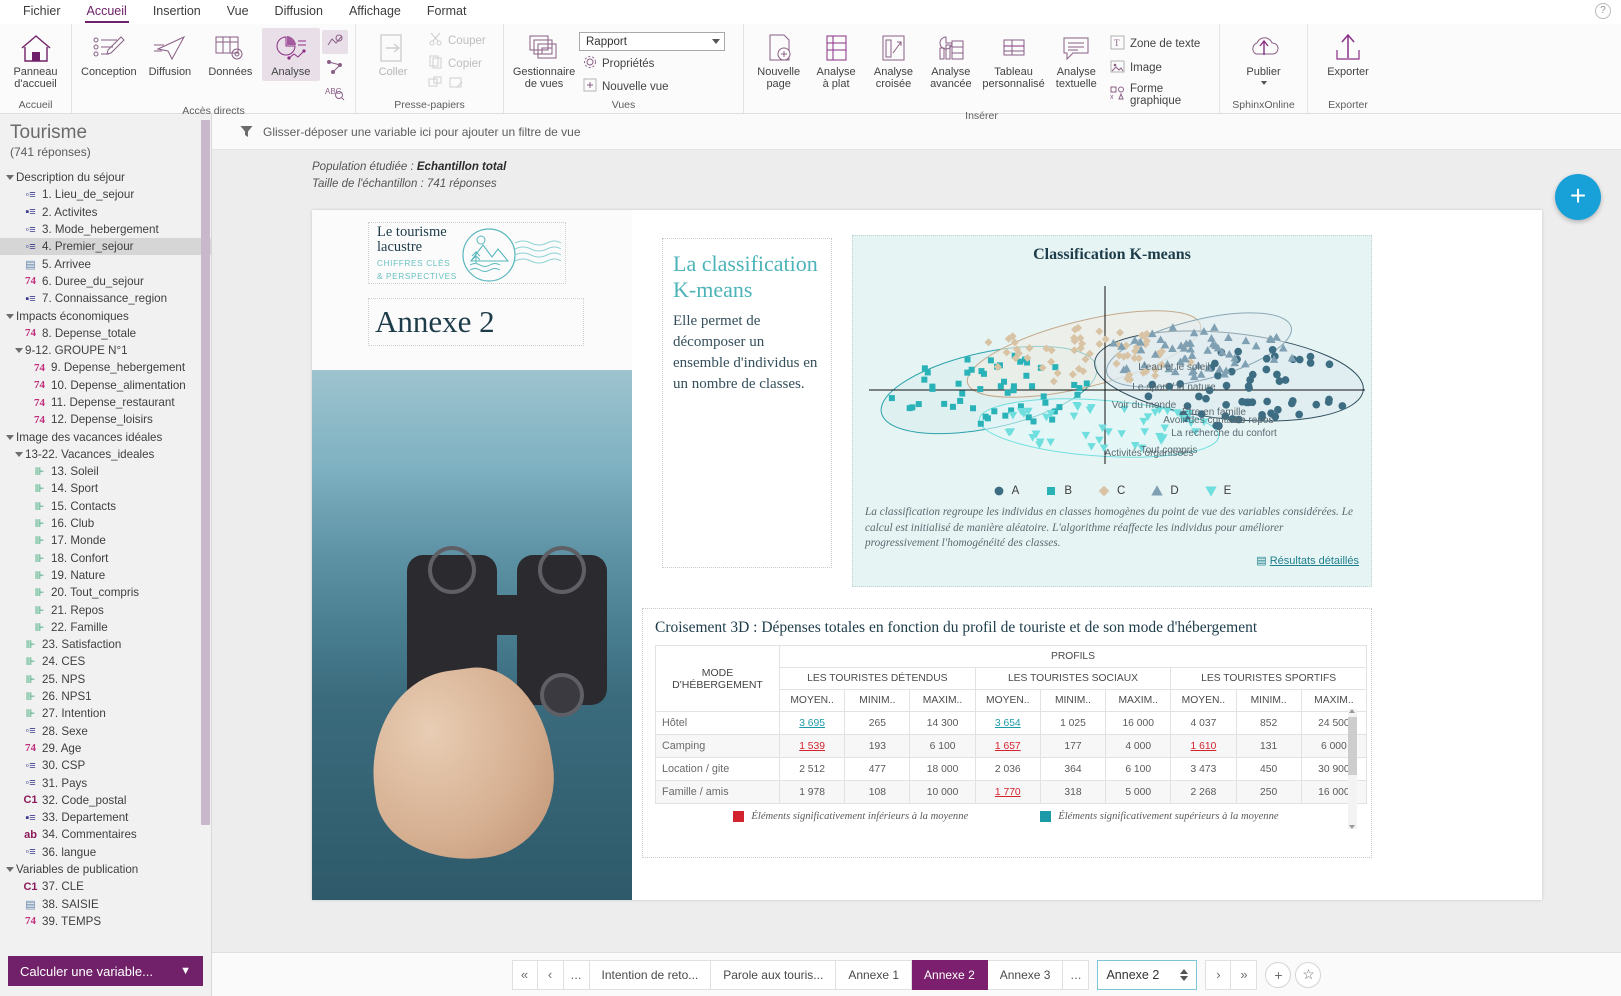  What do you see at coordinates (109, 54) in the screenshot?
I see `conception-button: Conception` at bounding box center [109, 54].